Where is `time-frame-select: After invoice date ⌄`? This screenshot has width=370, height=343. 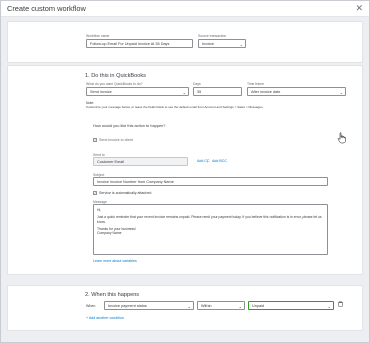
time-frame-select: After invoice date ⌄ is located at coordinates (296, 91).